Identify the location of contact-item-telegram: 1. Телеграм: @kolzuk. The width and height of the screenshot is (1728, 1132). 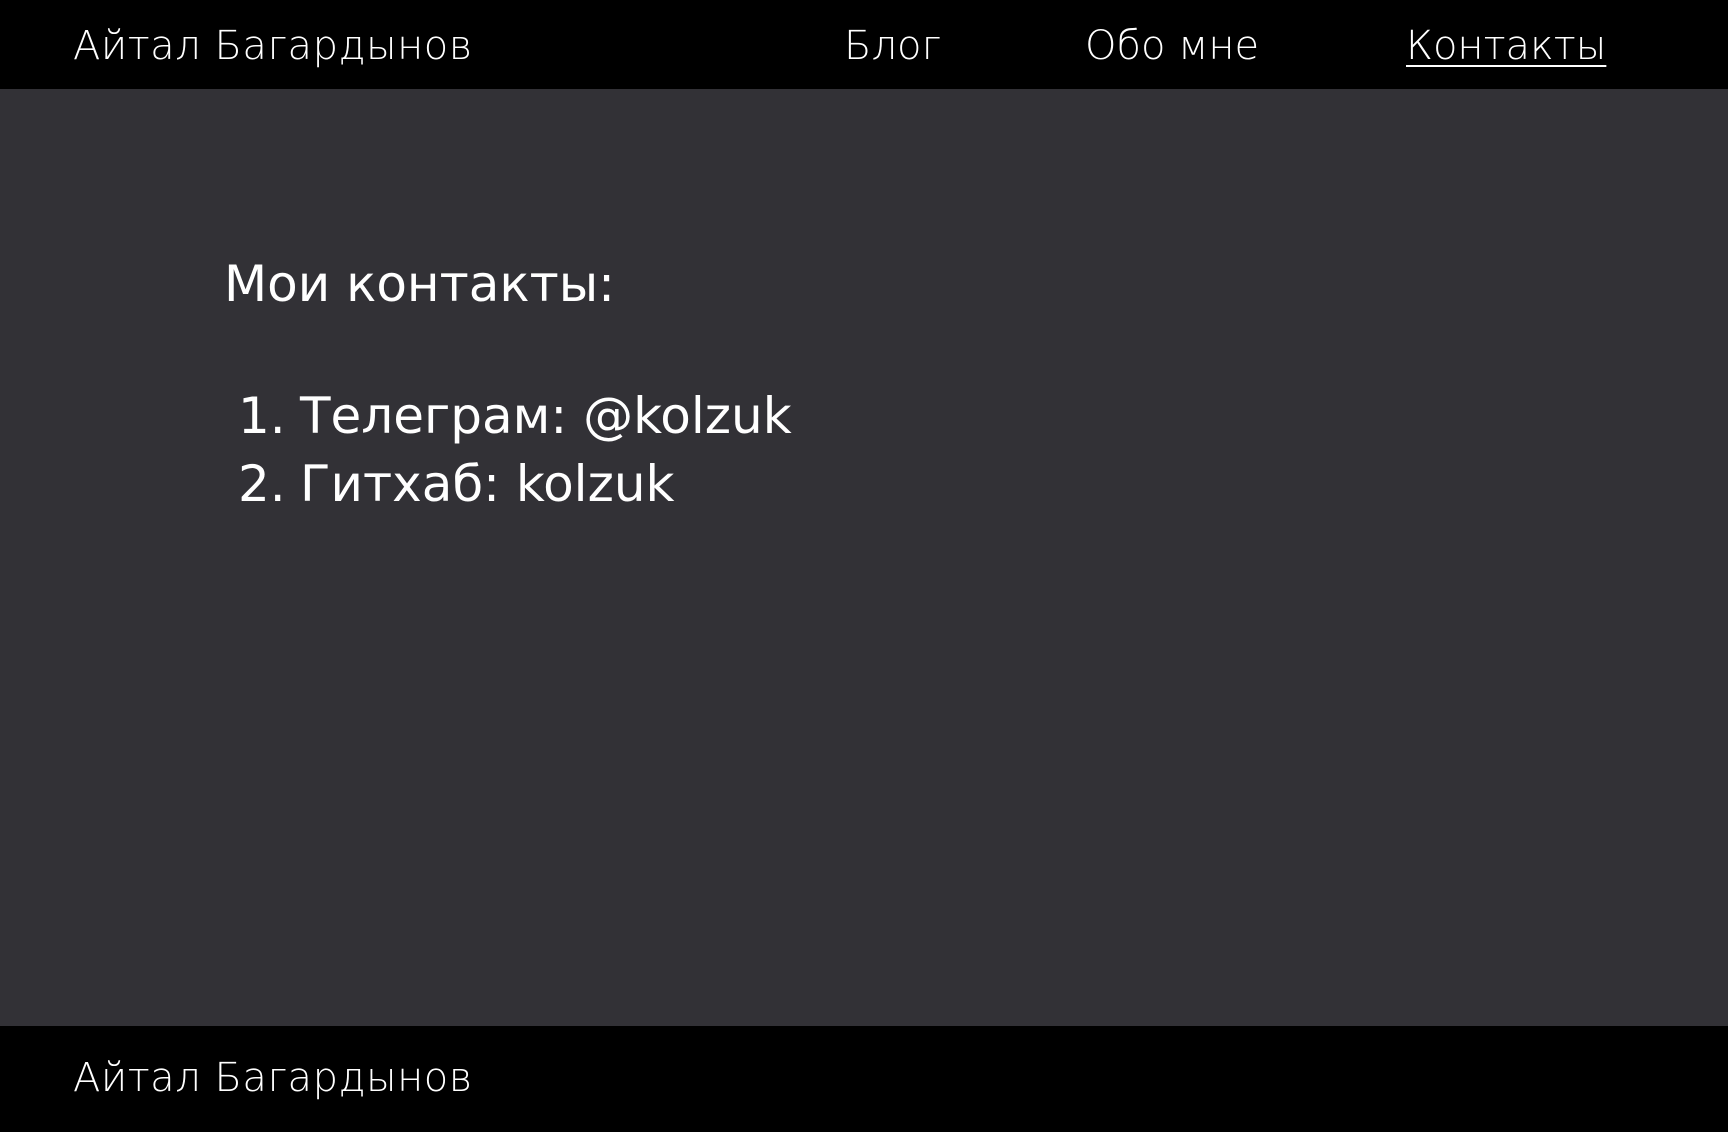
(515, 416).